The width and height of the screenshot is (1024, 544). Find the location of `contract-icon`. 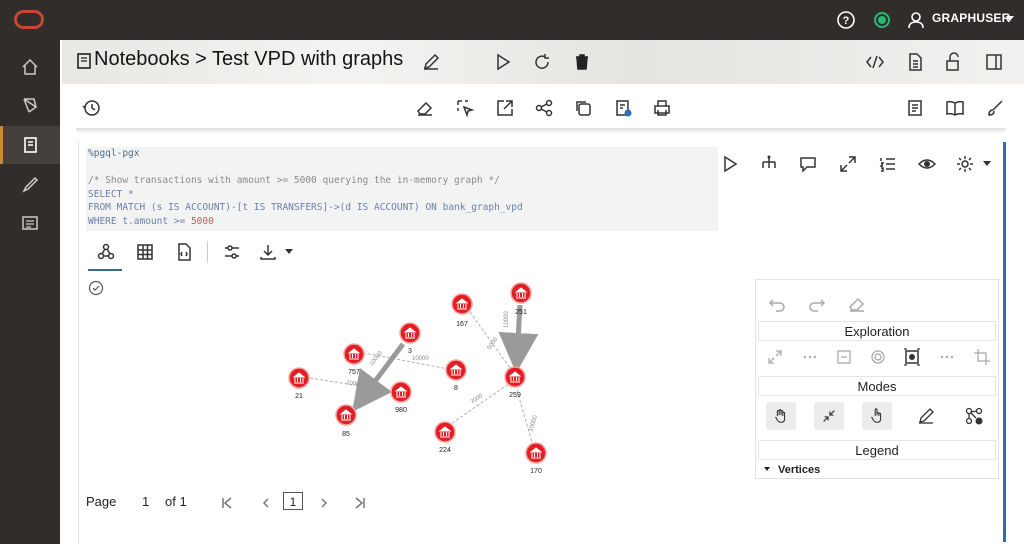

contract-icon is located at coordinates (829, 416).